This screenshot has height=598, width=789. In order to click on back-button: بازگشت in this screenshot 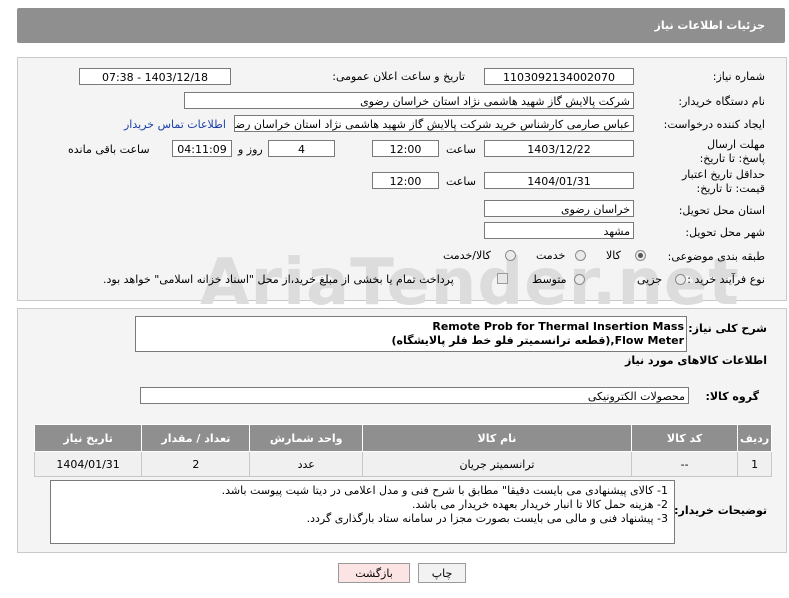, I will do `click(374, 573)`.